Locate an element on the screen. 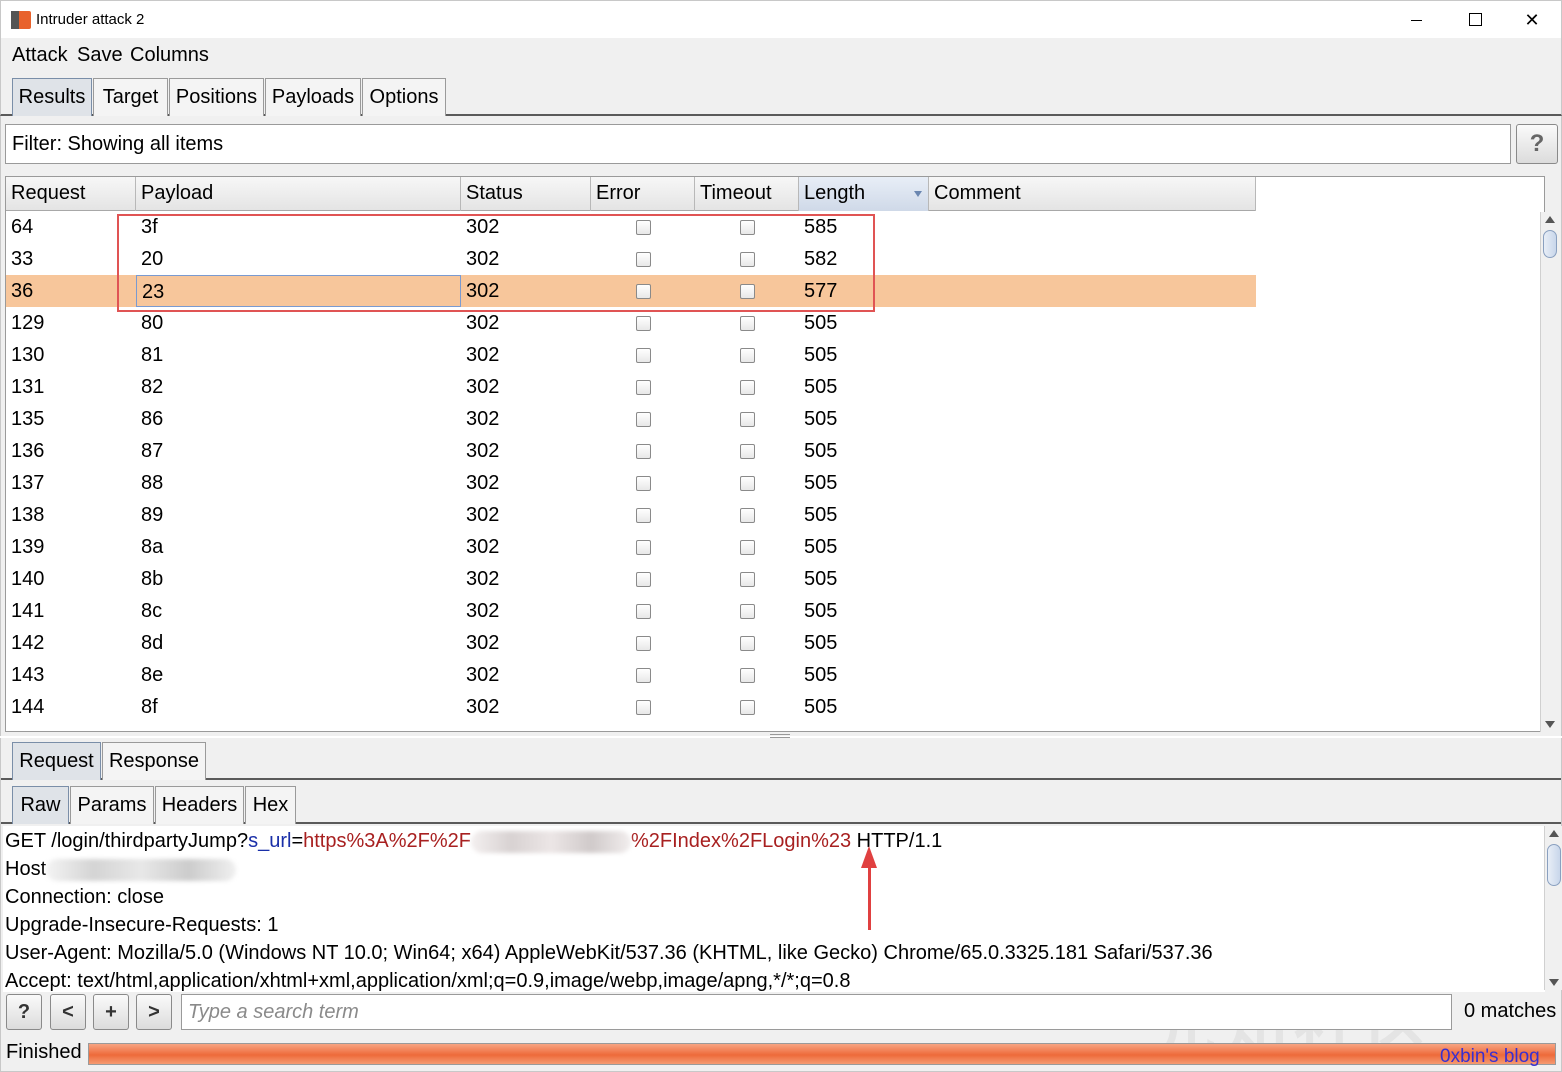 Image resolution: width=1562 pixels, height=1072 pixels. tab-results: Results is located at coordinates (52, 97).